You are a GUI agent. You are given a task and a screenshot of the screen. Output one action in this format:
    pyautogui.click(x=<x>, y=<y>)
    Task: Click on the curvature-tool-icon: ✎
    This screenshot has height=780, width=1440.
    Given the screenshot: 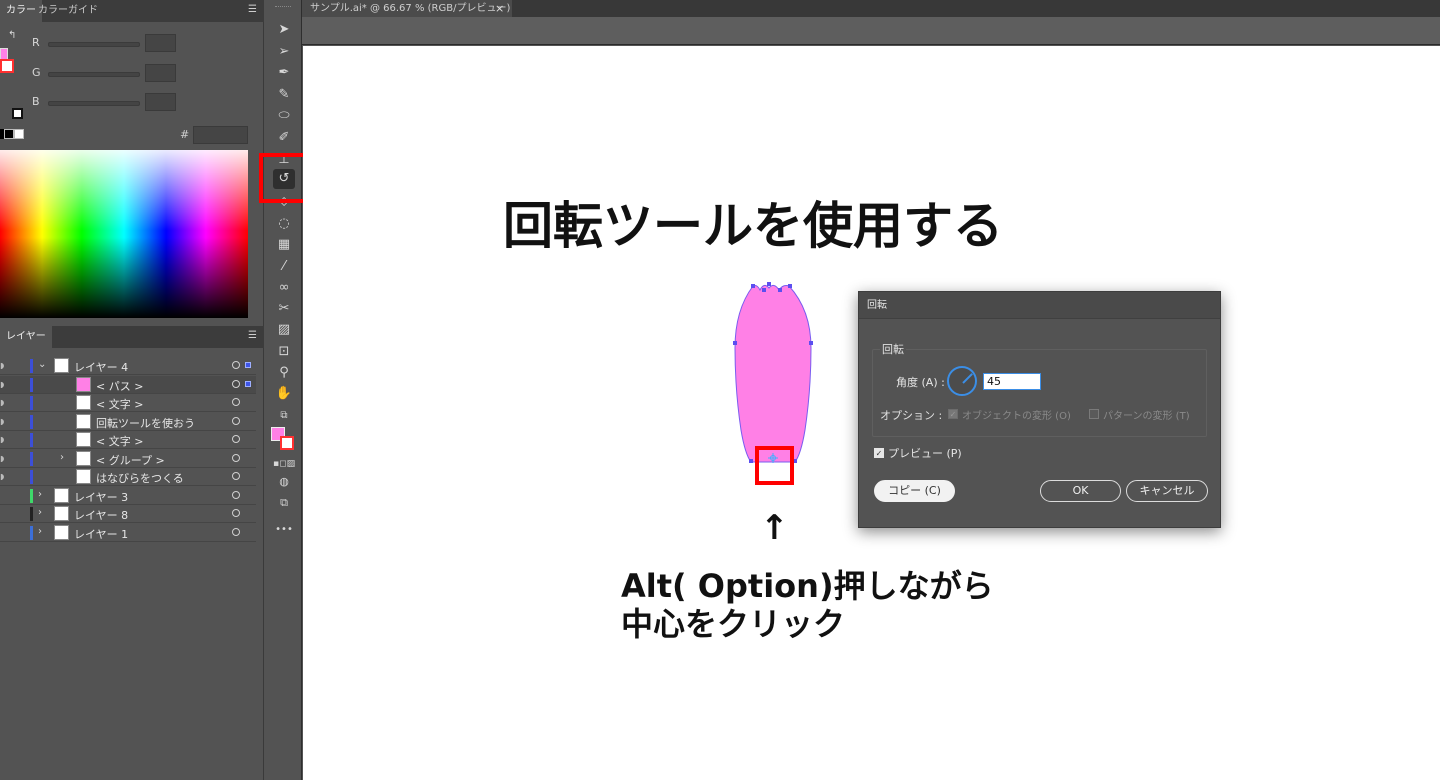 What is the action you would take?
    pyautogui.click(x=284, y=95)
    